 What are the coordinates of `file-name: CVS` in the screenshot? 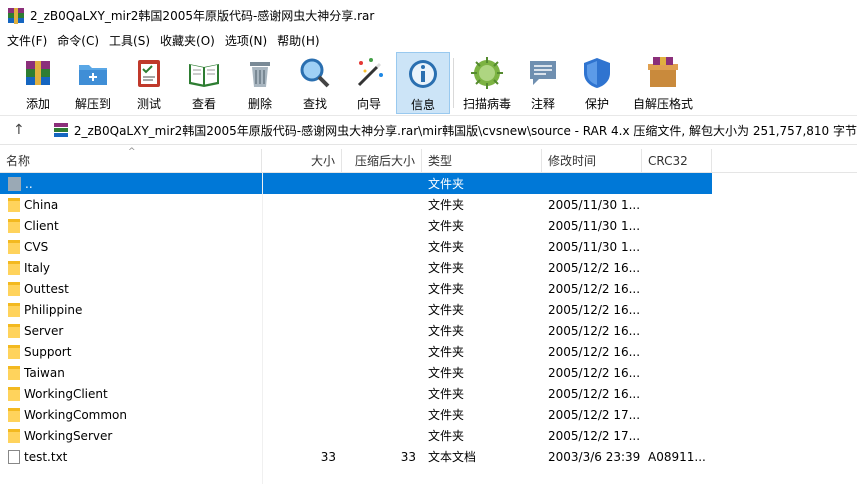 It's located at (36, 246).